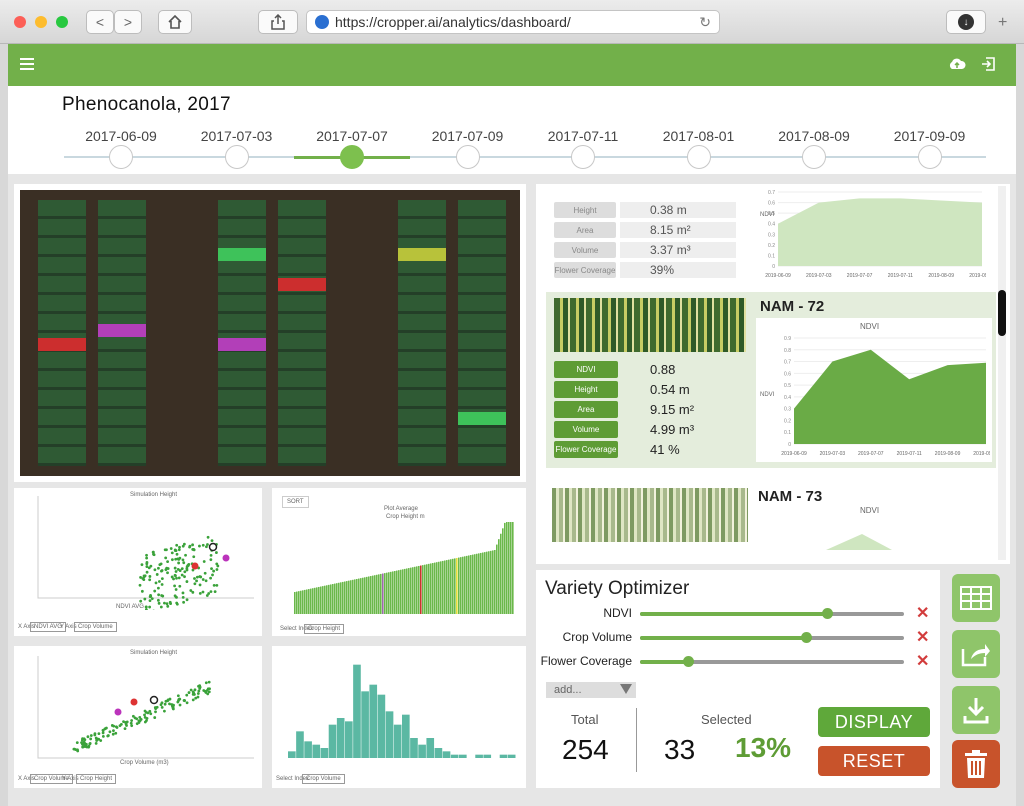 The image size is (1024, 806). Describe the element at coordinates (988, 66) in the screenshot. I see `logout-icon` at that location.